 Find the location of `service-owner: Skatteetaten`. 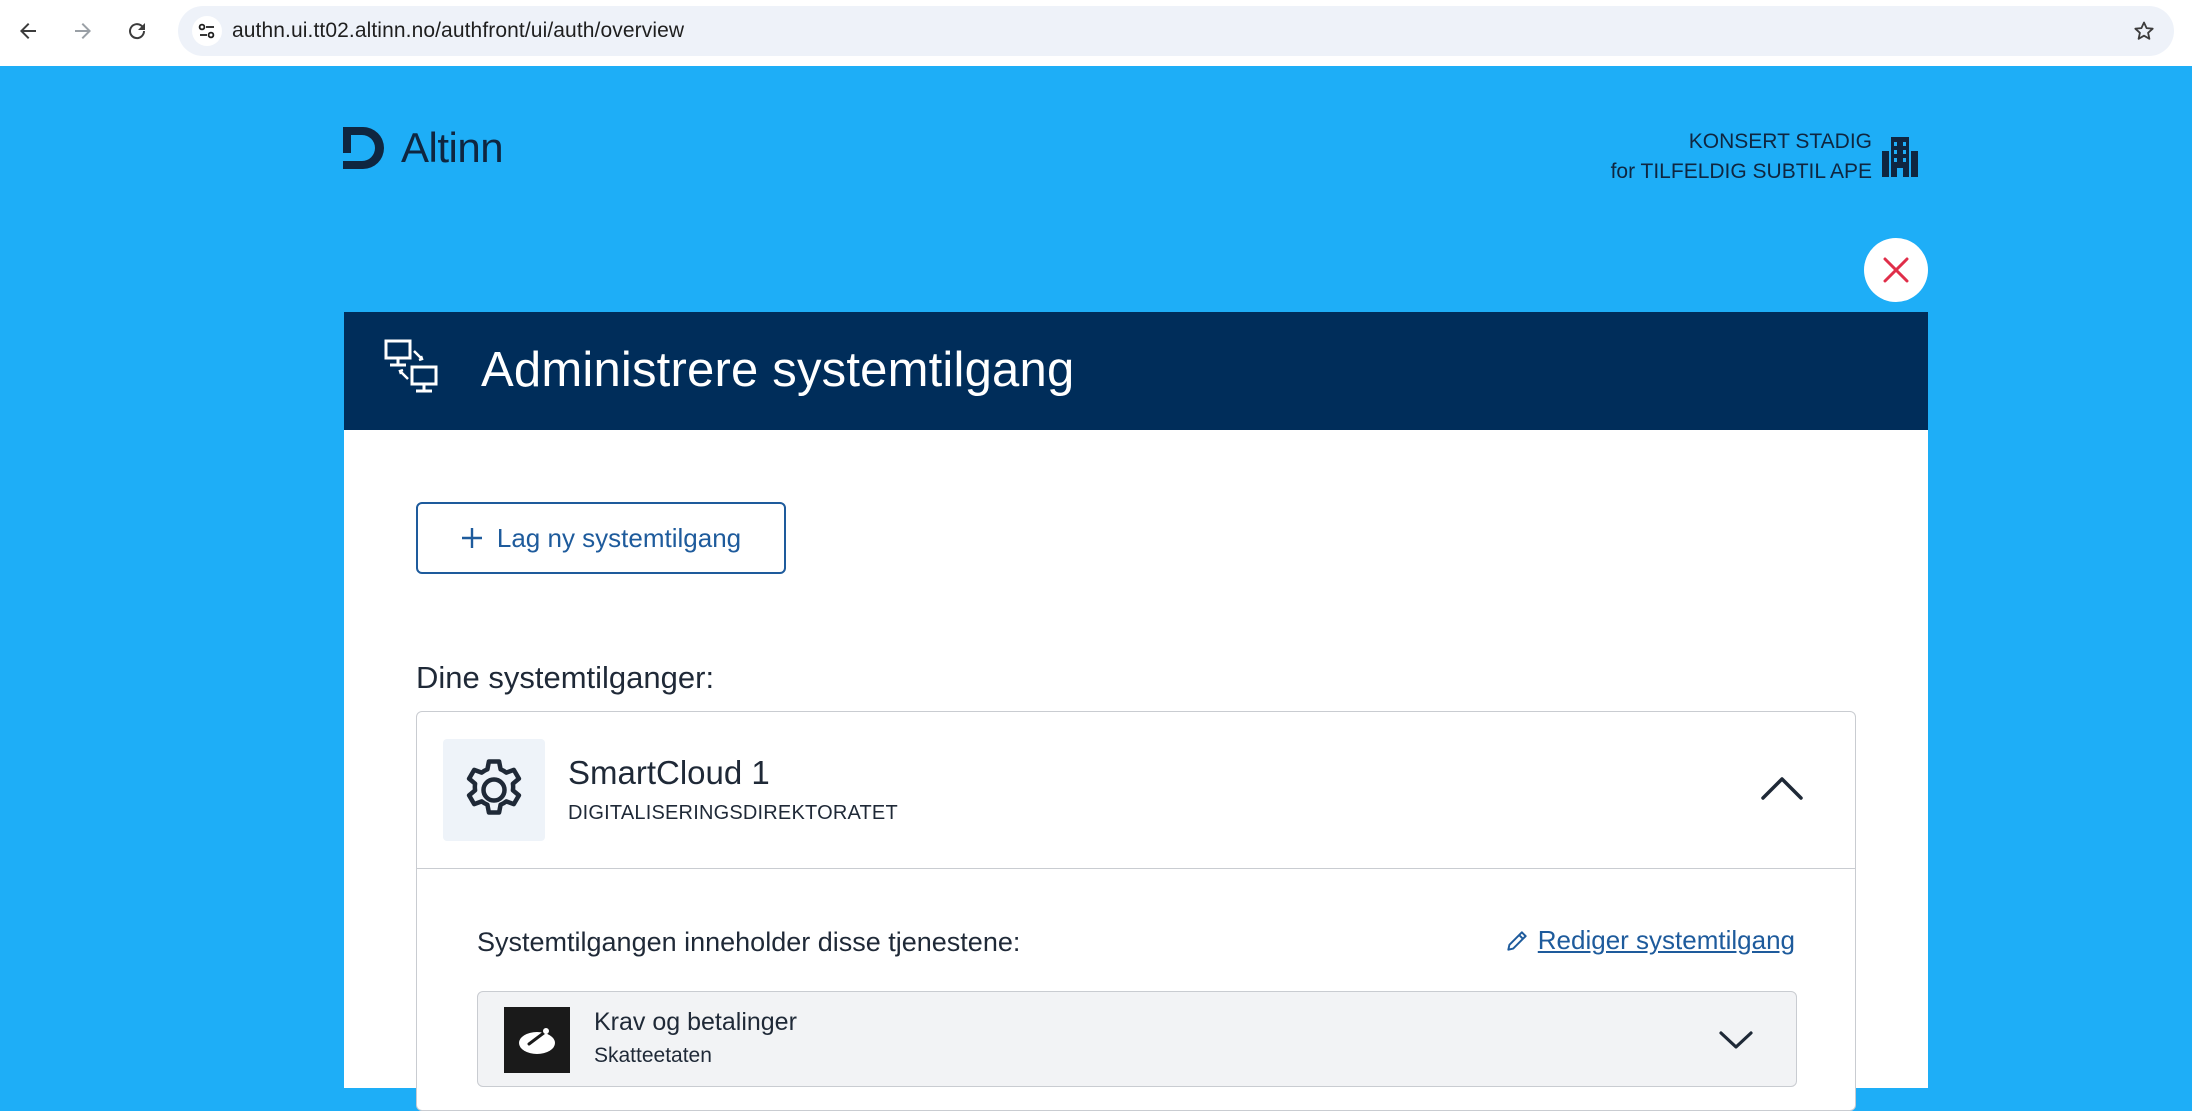

service-owner: Skatteetaten is located at coordinates (653, 1055).